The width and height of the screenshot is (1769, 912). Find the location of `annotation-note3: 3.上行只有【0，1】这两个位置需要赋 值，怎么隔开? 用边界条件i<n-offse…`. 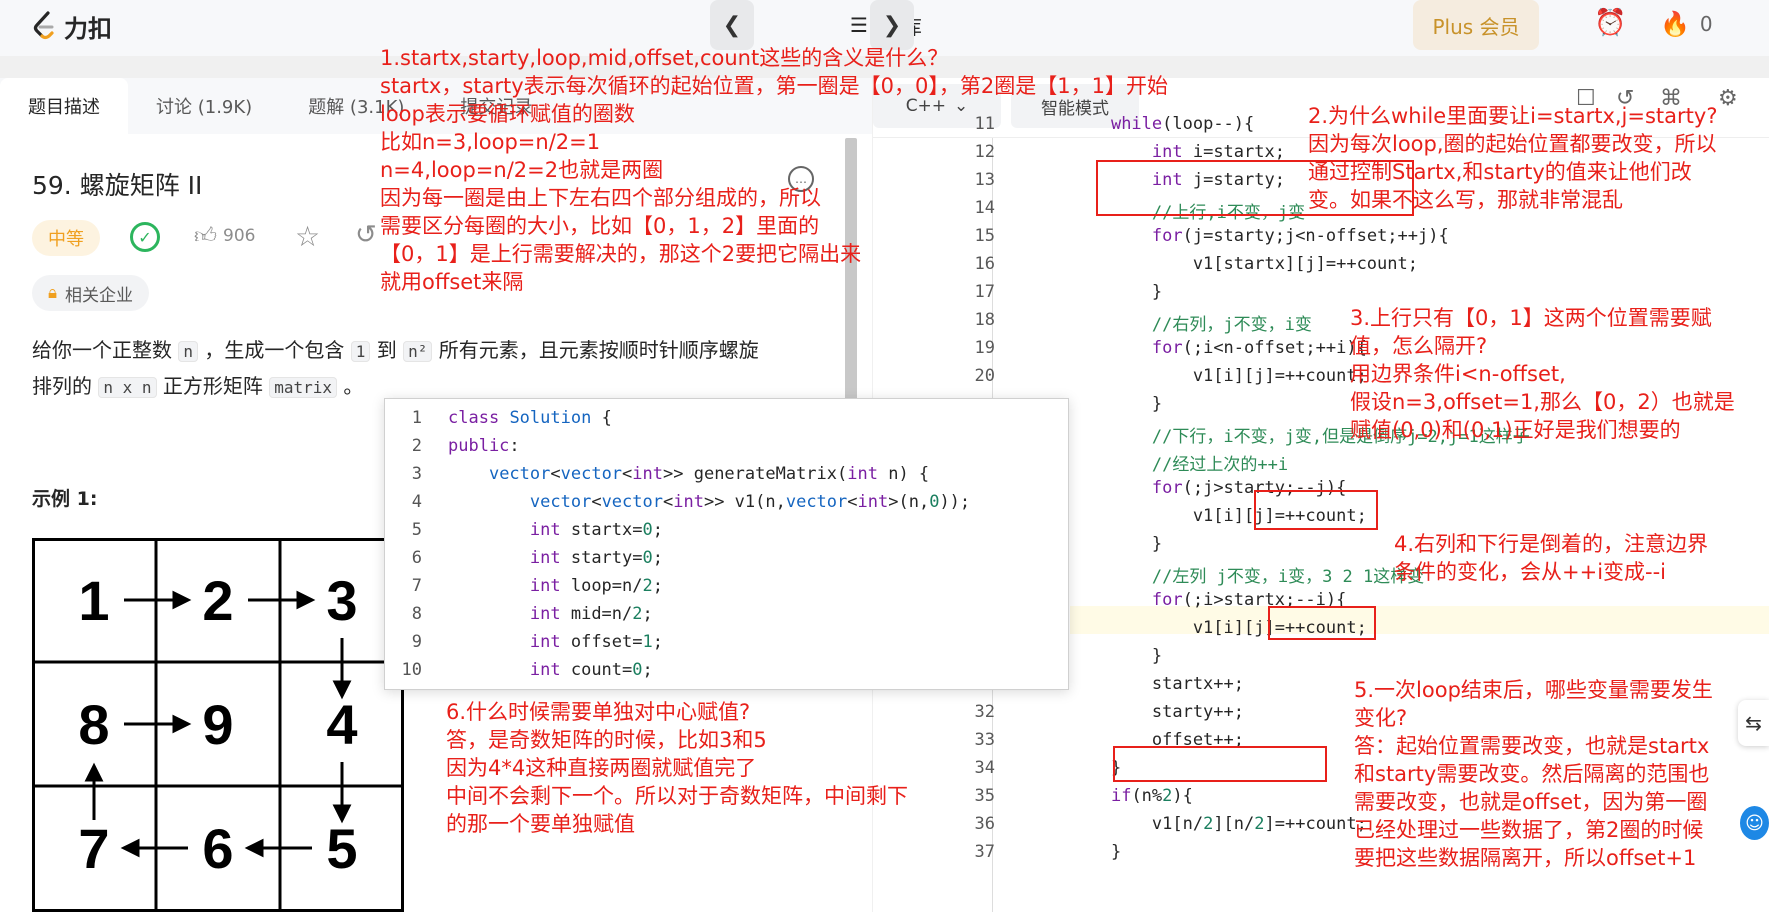

annotation-note3: 3.上行只有【0，1】这两个位置需要赋 值，怎么隔开? 用边界条件i<n-offse… is located at coordinates (1542, 374).